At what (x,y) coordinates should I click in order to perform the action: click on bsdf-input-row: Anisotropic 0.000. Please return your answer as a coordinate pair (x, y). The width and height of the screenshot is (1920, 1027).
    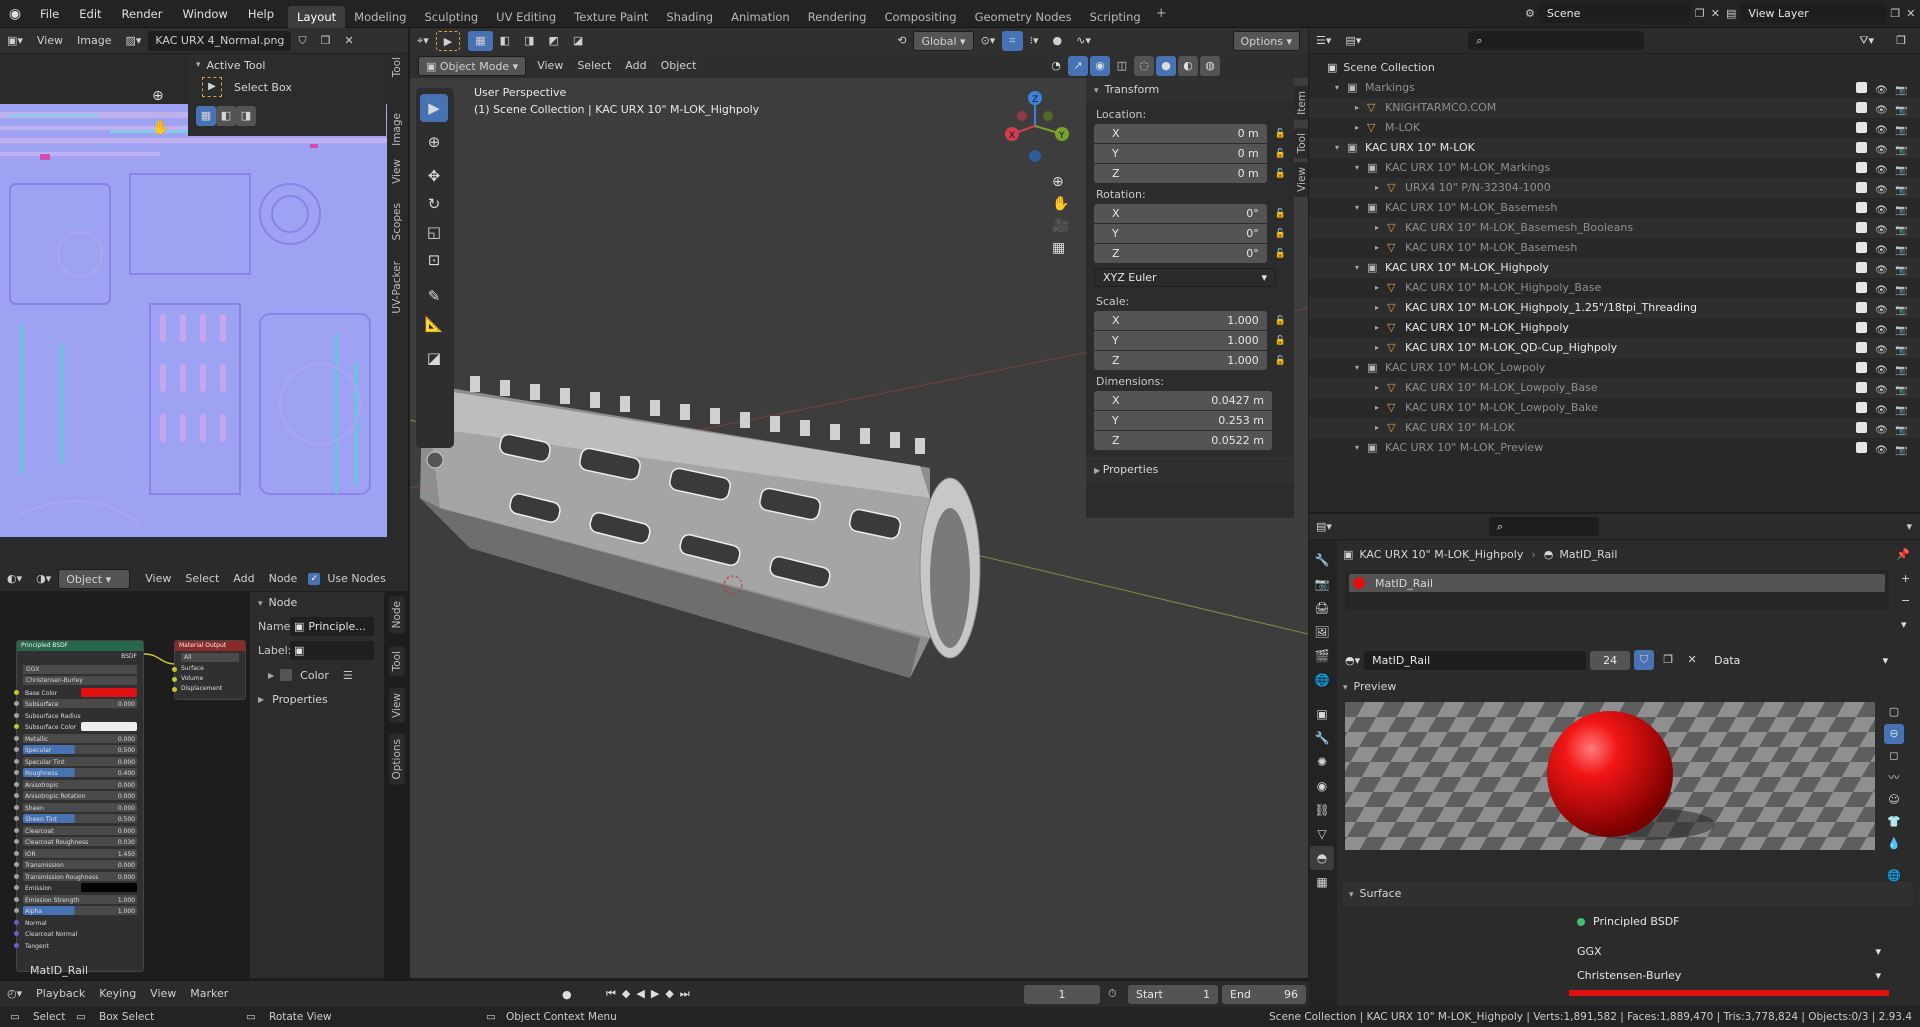
    Looking at the image, I should click on (78, 785).